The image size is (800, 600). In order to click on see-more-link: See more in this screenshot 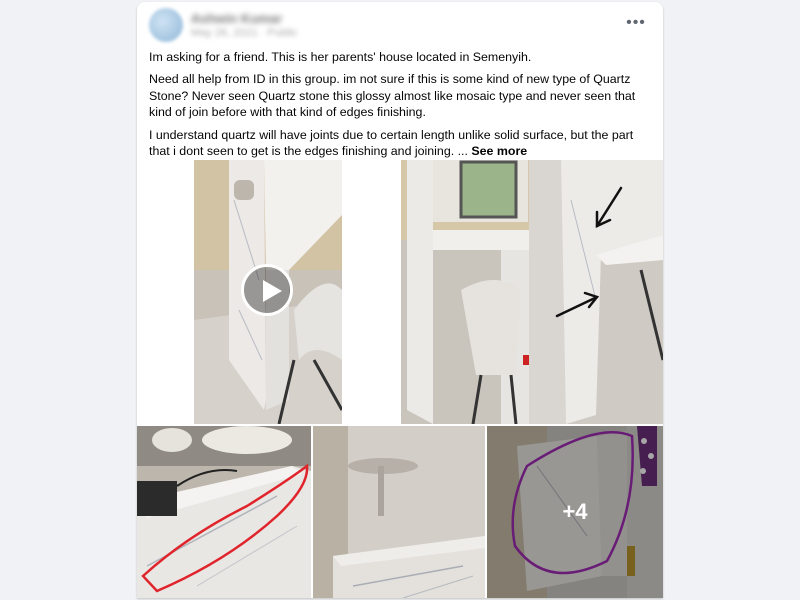, I will do `click(499, 151)`.